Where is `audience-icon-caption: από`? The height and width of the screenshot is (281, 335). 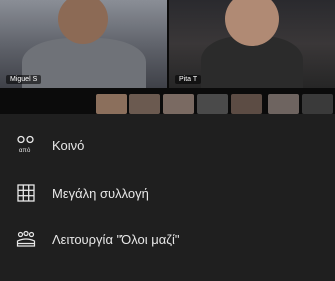
audience-icon-caption: από is located at coordinates (25, 151).